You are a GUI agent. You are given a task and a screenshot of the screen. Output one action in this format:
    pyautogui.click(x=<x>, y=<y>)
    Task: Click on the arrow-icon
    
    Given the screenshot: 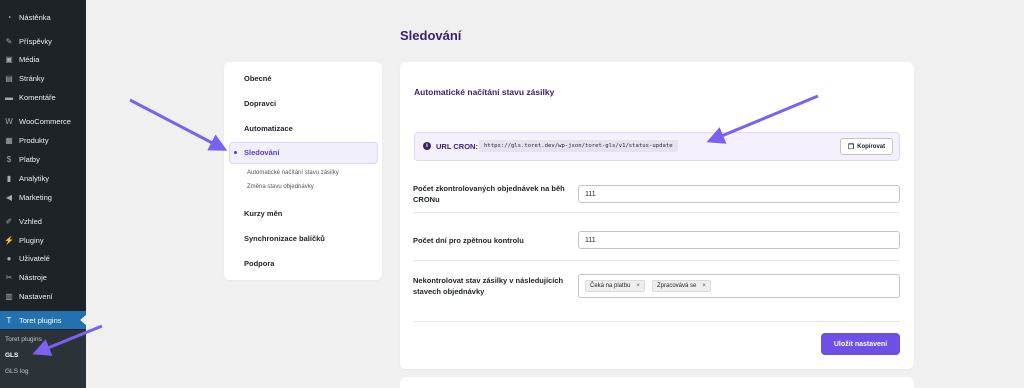 What is the action you would take?
    pyautogui.click(x=178, y=124)
    